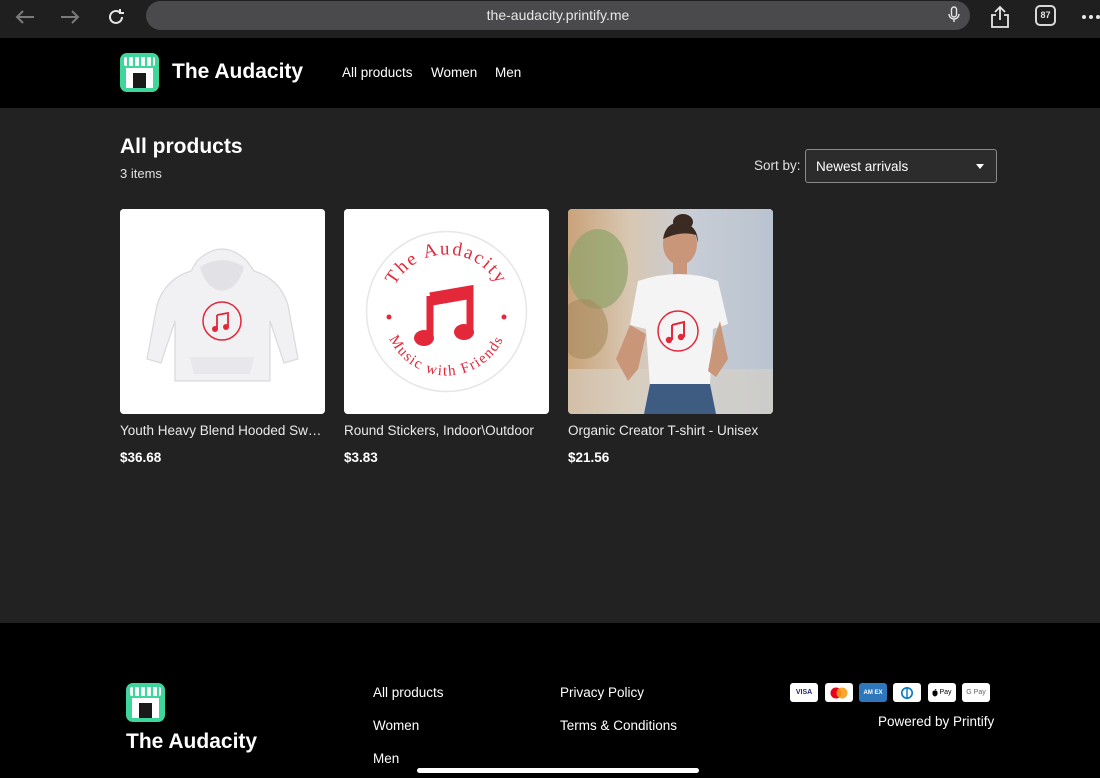 The height and width of the screenshot is (778, 1100). I want to click on apple-pay-icon: Pay, so click(942, 692).